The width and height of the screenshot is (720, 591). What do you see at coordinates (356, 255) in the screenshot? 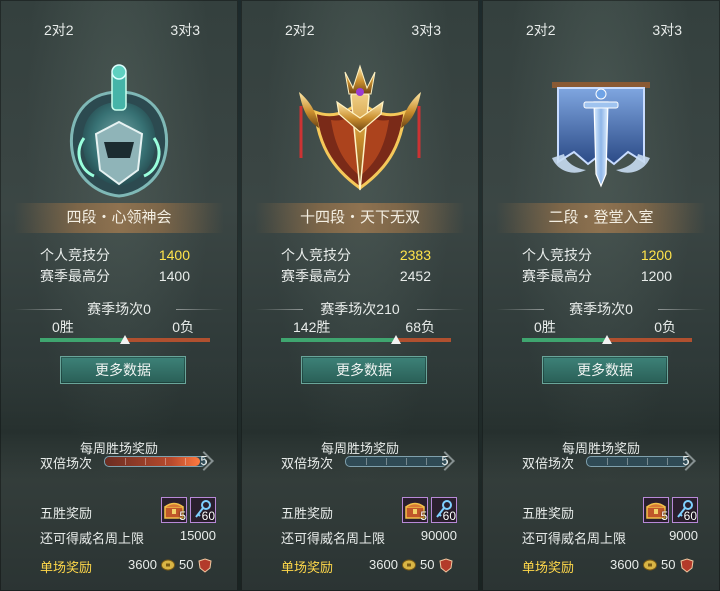
I see `personal-score-row: 个人竞技分 2383` at bounding box center [356, 255].